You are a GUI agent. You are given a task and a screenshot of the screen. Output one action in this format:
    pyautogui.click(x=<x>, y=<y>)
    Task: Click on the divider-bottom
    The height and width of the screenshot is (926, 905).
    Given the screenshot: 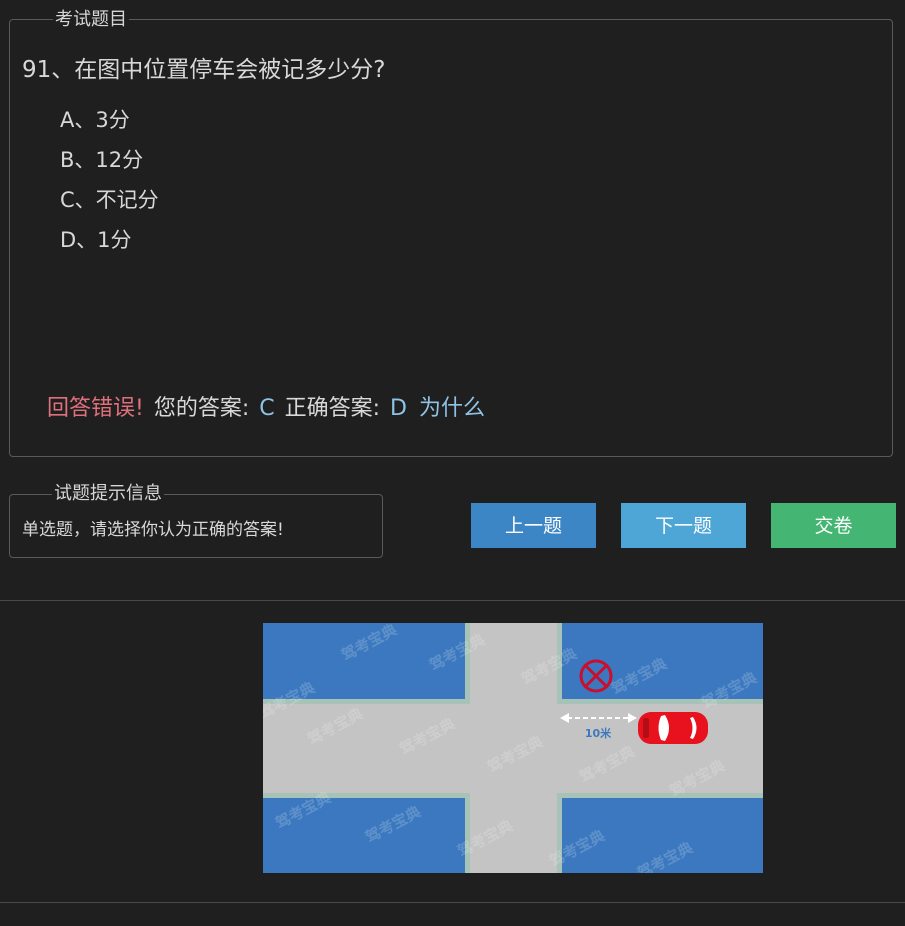 What is the action you would take?
    pyautogui.click(x=452, y=902)
    